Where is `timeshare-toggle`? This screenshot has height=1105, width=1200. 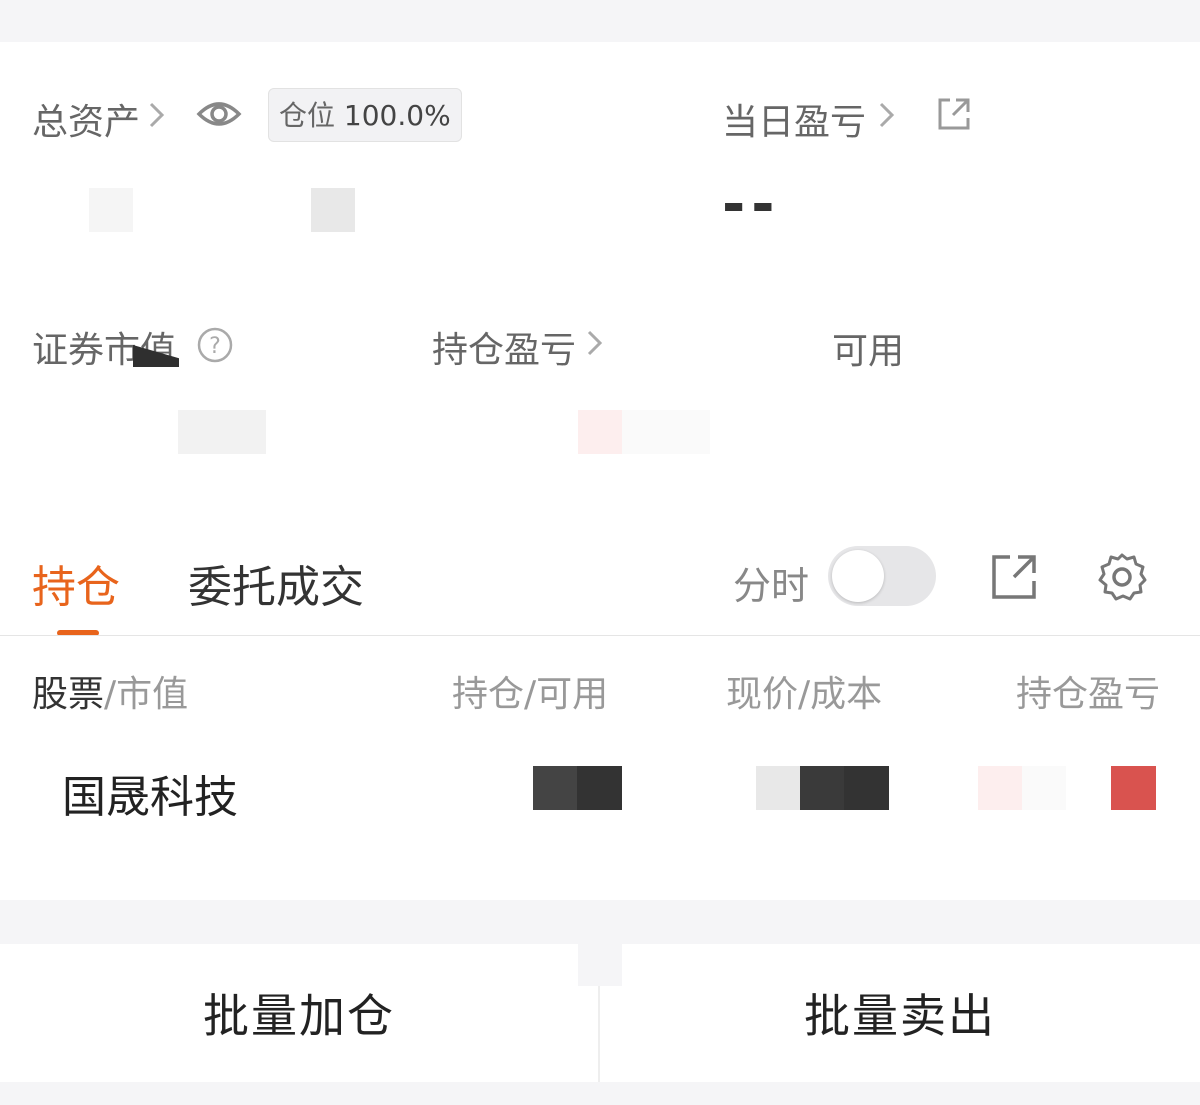 timeshare-toggle is located at coordinates (882, 576).